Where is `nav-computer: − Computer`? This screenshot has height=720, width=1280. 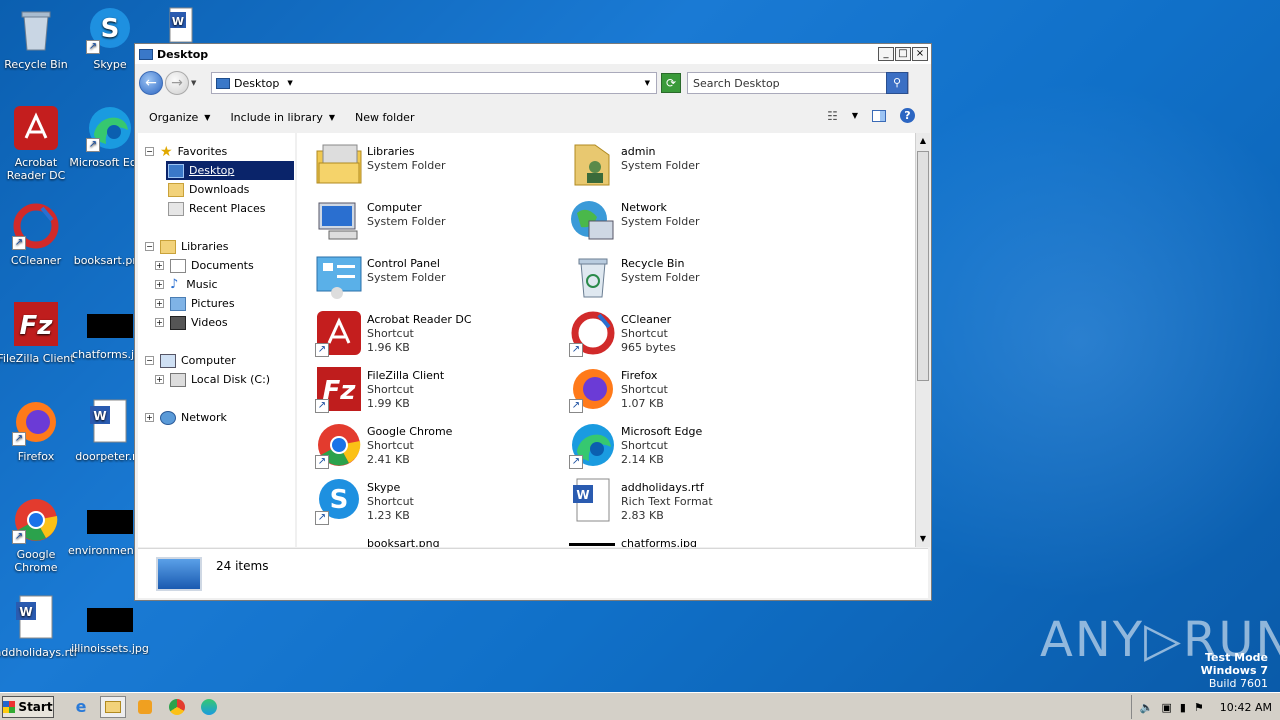
nav-computer: − Computer is located at coordinates (190, 360).